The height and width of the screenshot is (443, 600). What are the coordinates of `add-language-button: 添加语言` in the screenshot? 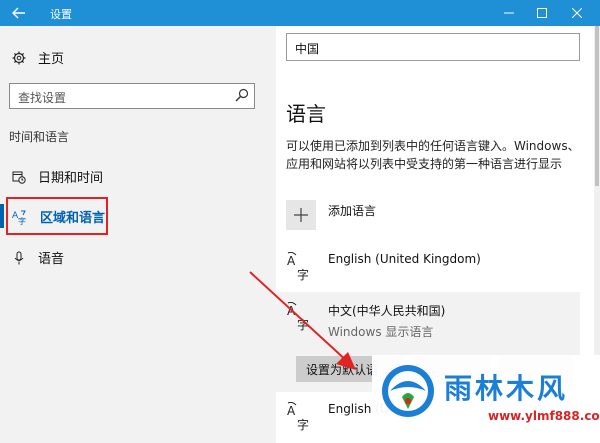 It's located at (331, 215).